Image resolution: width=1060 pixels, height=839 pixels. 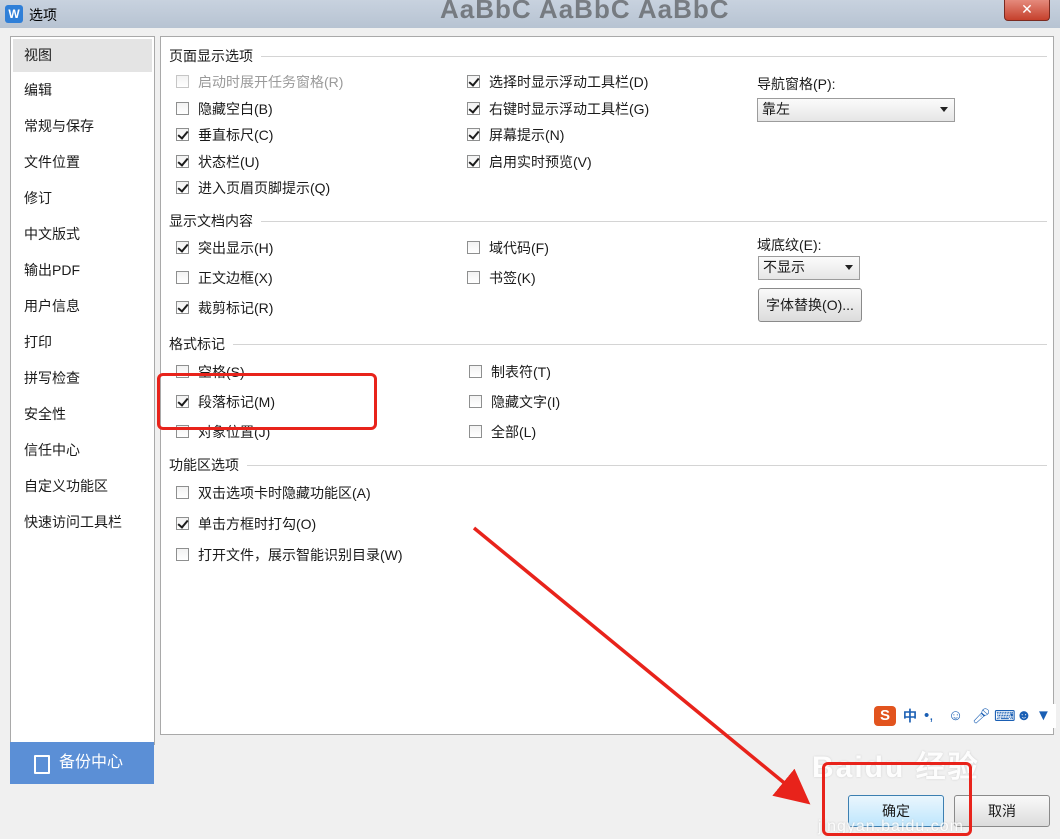 I want to click on arrow-line, so click(x=641, y=665).